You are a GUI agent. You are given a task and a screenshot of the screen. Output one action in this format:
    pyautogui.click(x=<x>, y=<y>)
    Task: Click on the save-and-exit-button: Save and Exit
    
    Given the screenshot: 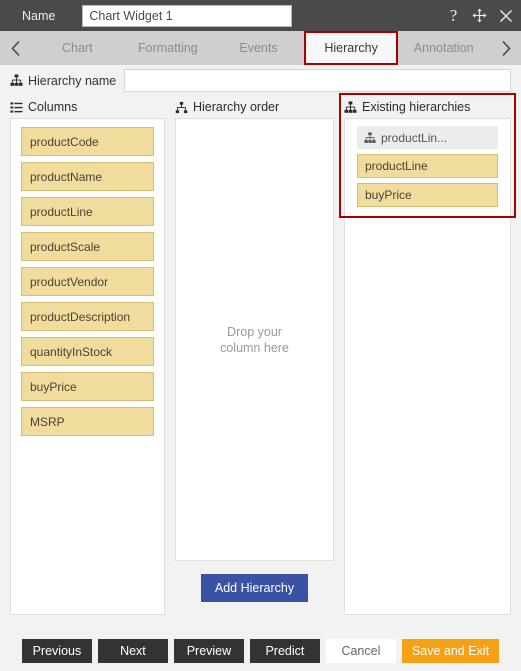 What is the action you would take?
    pyautogui.click(x=450, y=650)
    